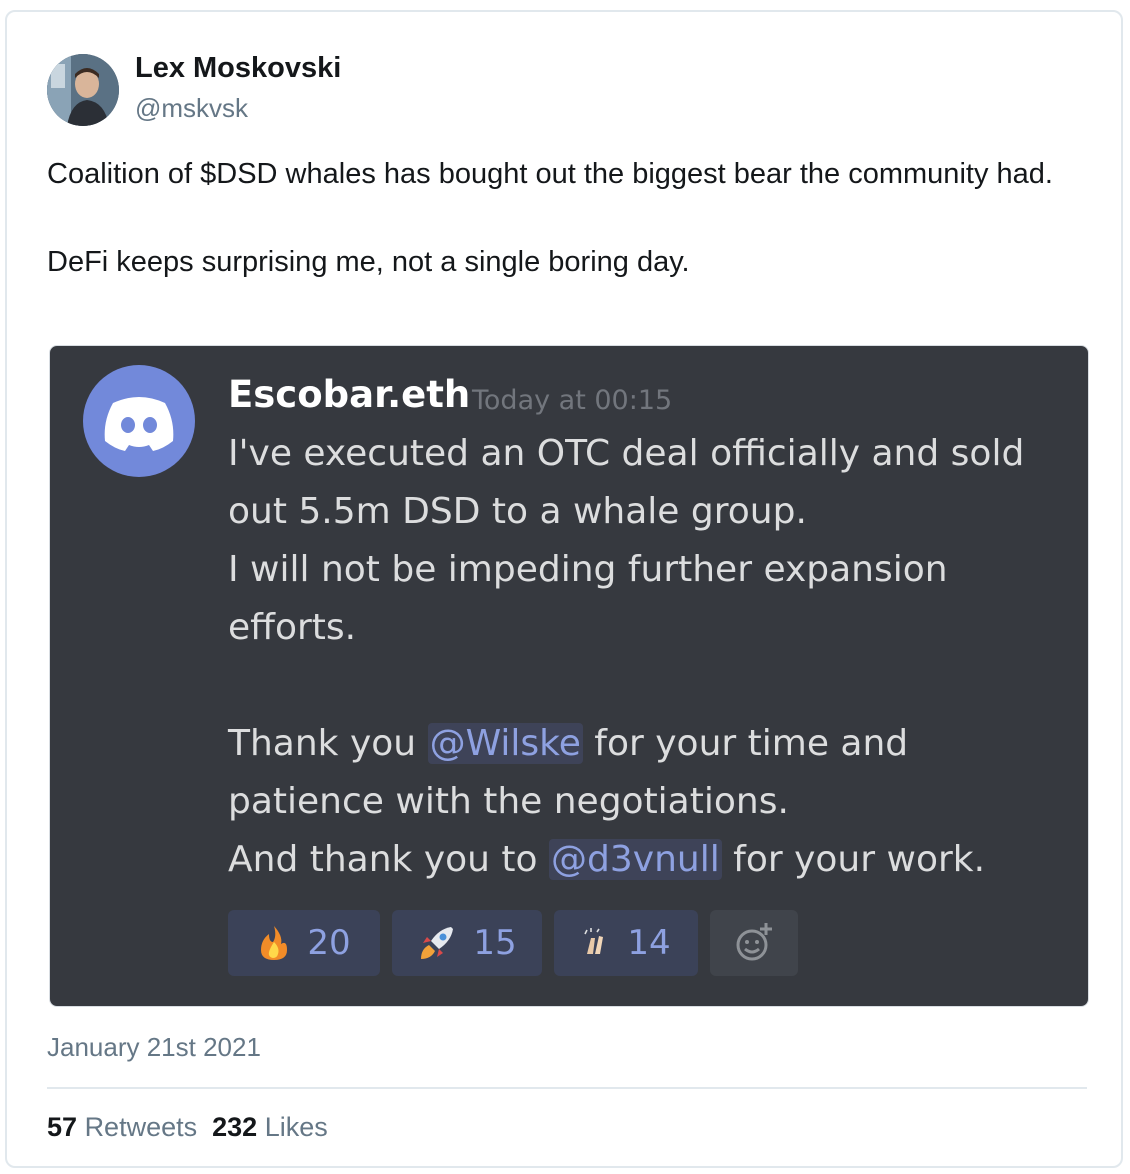 This screenshot has width=1130, height=1174. I want to click on reaction-fire: 20, so click(304, 943).